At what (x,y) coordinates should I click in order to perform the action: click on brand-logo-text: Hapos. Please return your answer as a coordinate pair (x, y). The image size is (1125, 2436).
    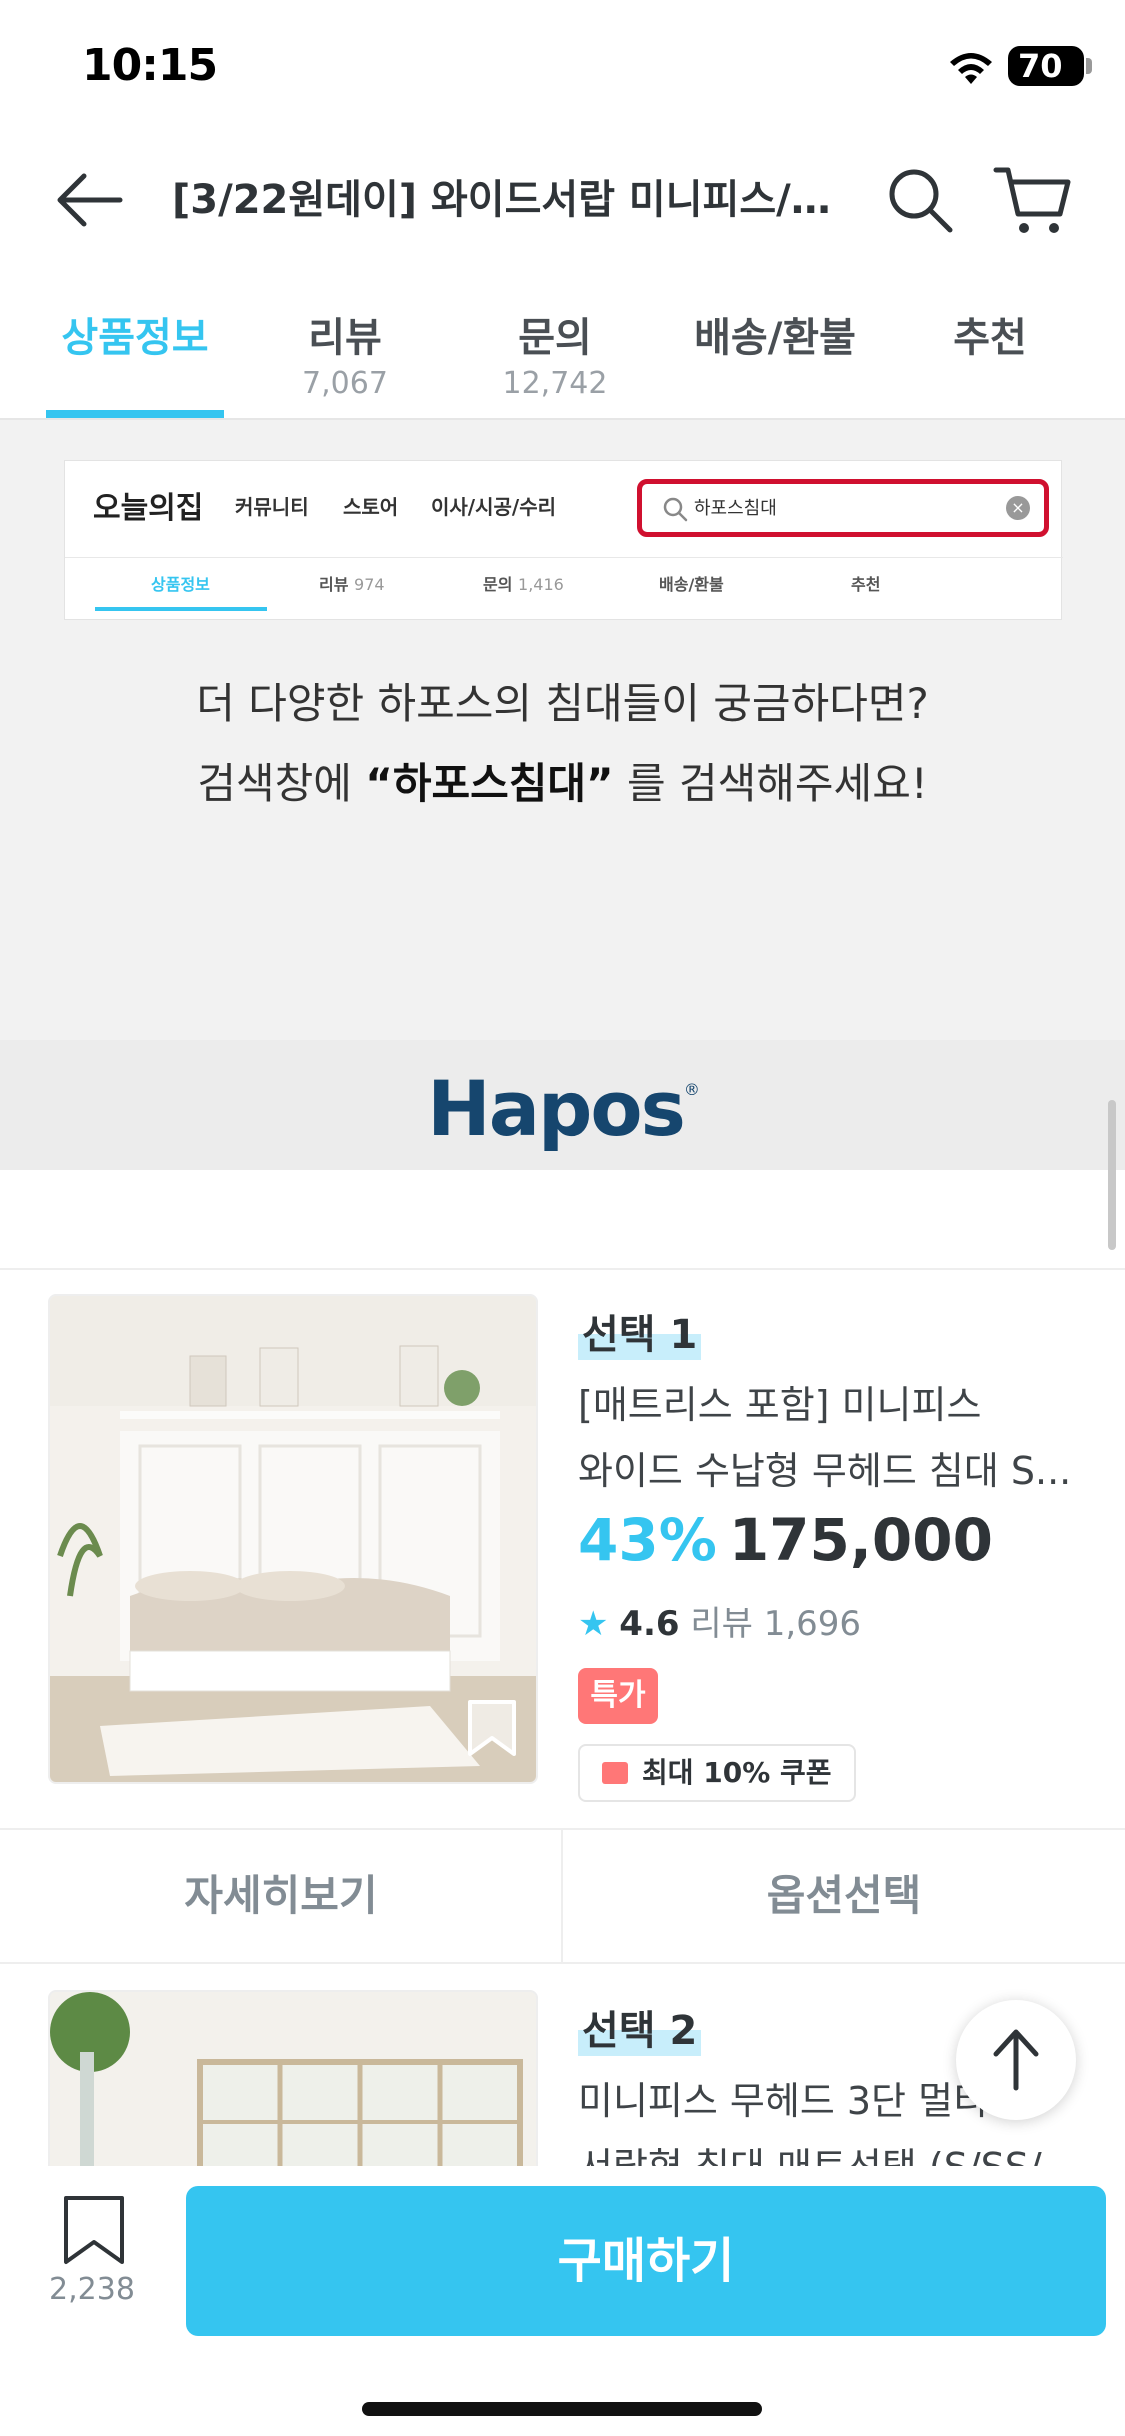
    Looking at the image, I should click on (556, 1108).